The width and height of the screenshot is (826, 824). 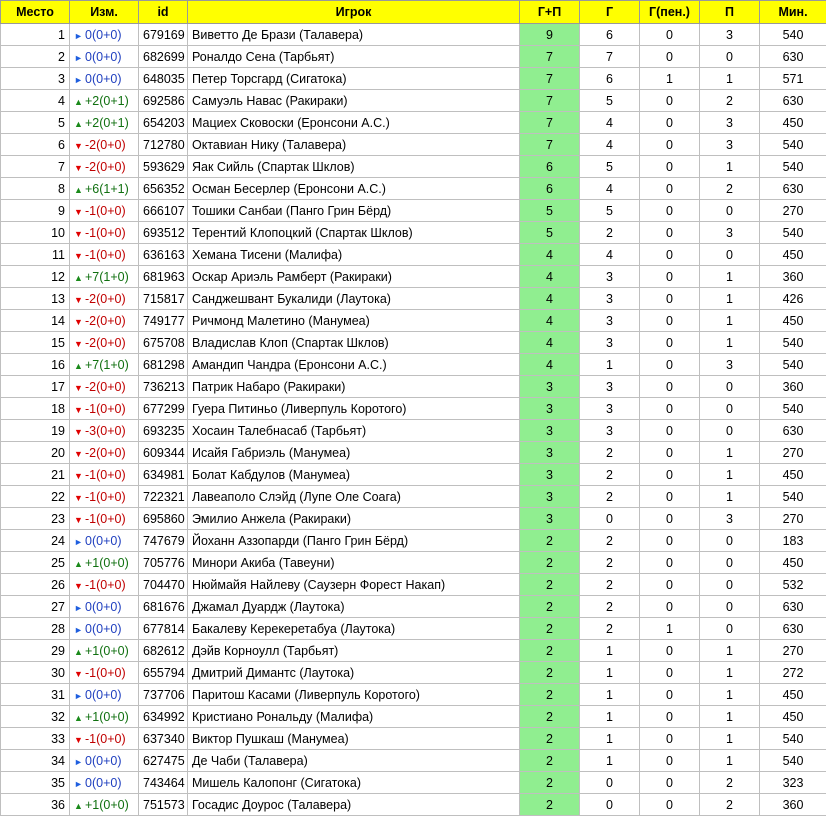 I want to click on col-place: Место, so click(x=35, y=12).